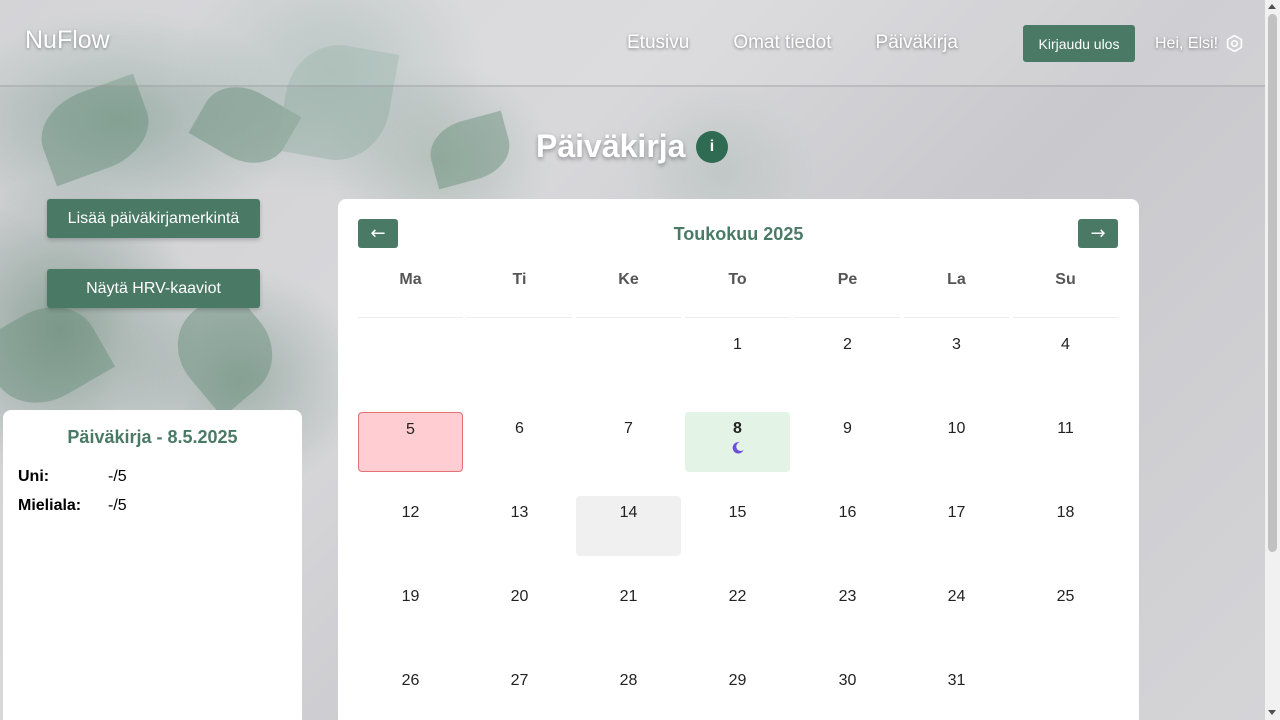 The image size is (1280, 720). I want to click on calendar-day: 14, so click(628, 526).